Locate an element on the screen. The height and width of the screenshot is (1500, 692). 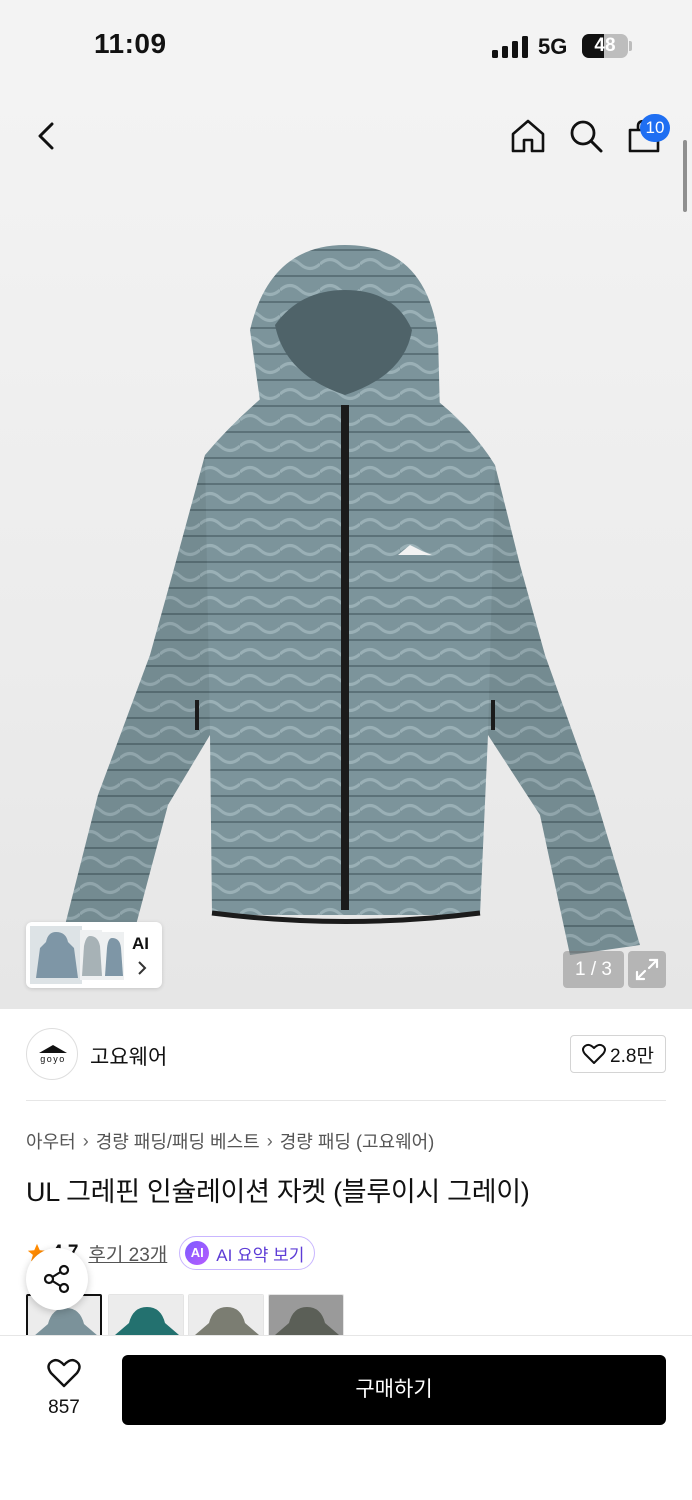
wishlist-button: 857 is located at coordinates (64, 1388).